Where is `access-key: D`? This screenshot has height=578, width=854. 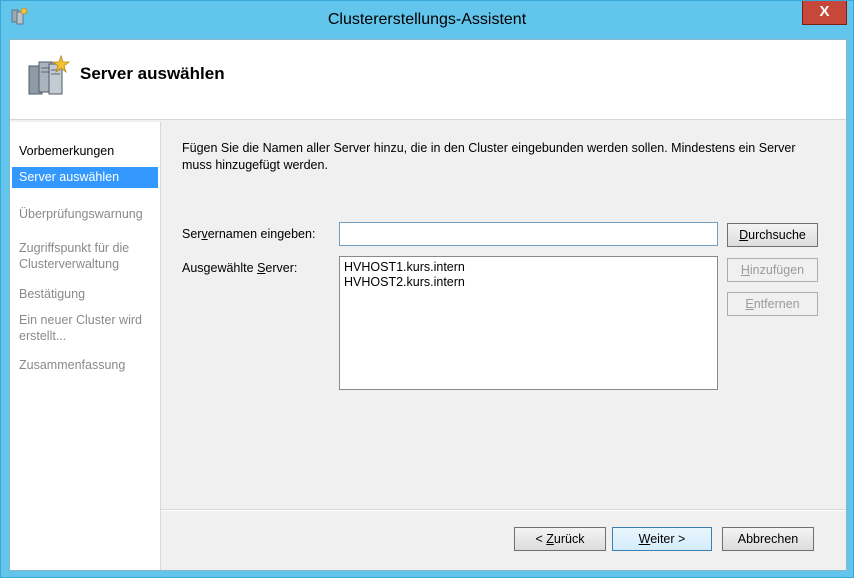
access-key: D is located at coordinates (744, 235).